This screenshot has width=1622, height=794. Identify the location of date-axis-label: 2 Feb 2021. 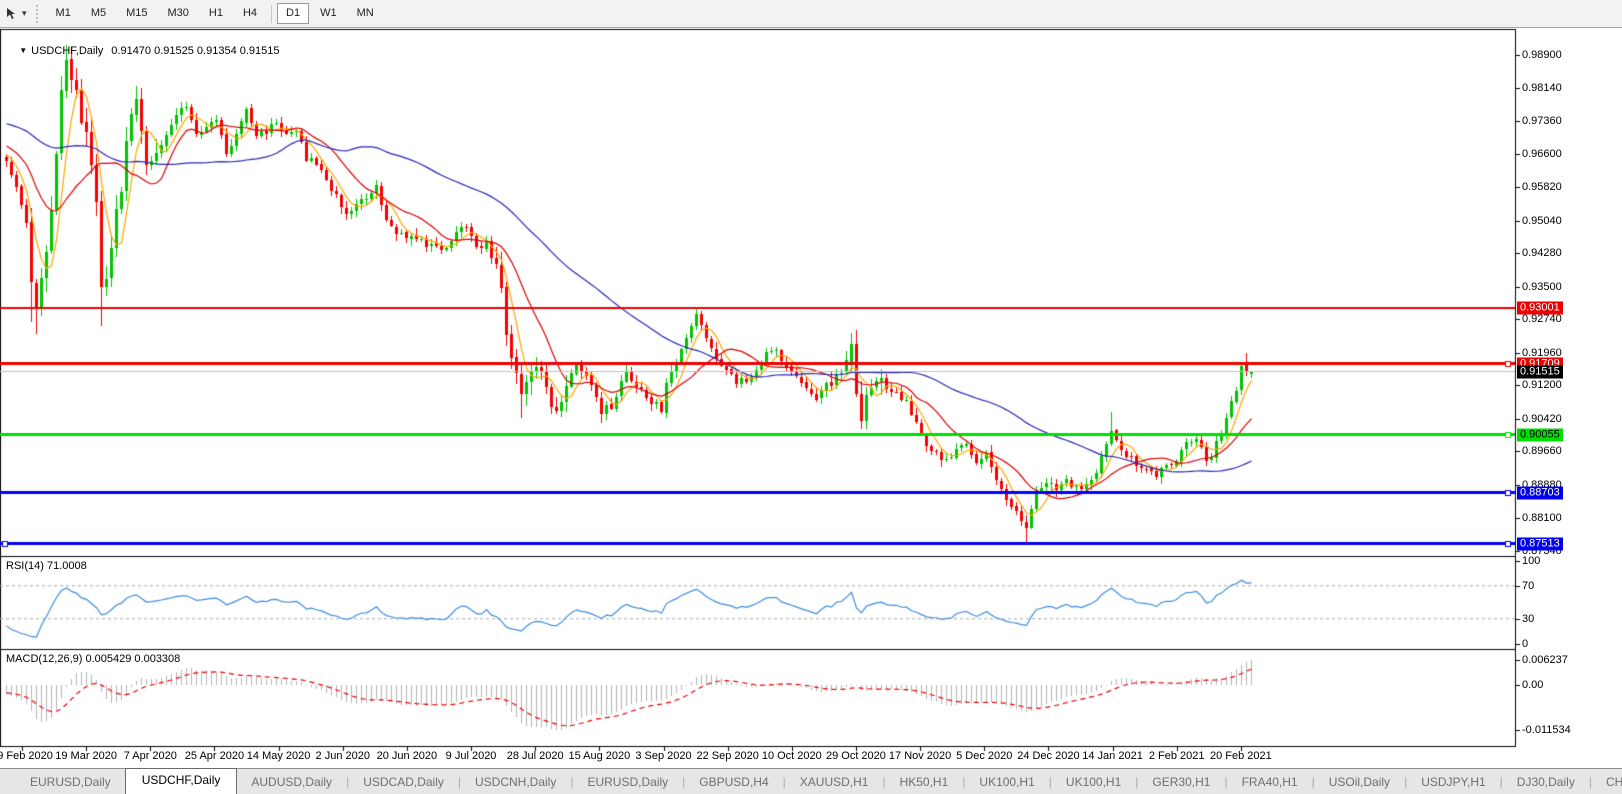
(1176, 756).